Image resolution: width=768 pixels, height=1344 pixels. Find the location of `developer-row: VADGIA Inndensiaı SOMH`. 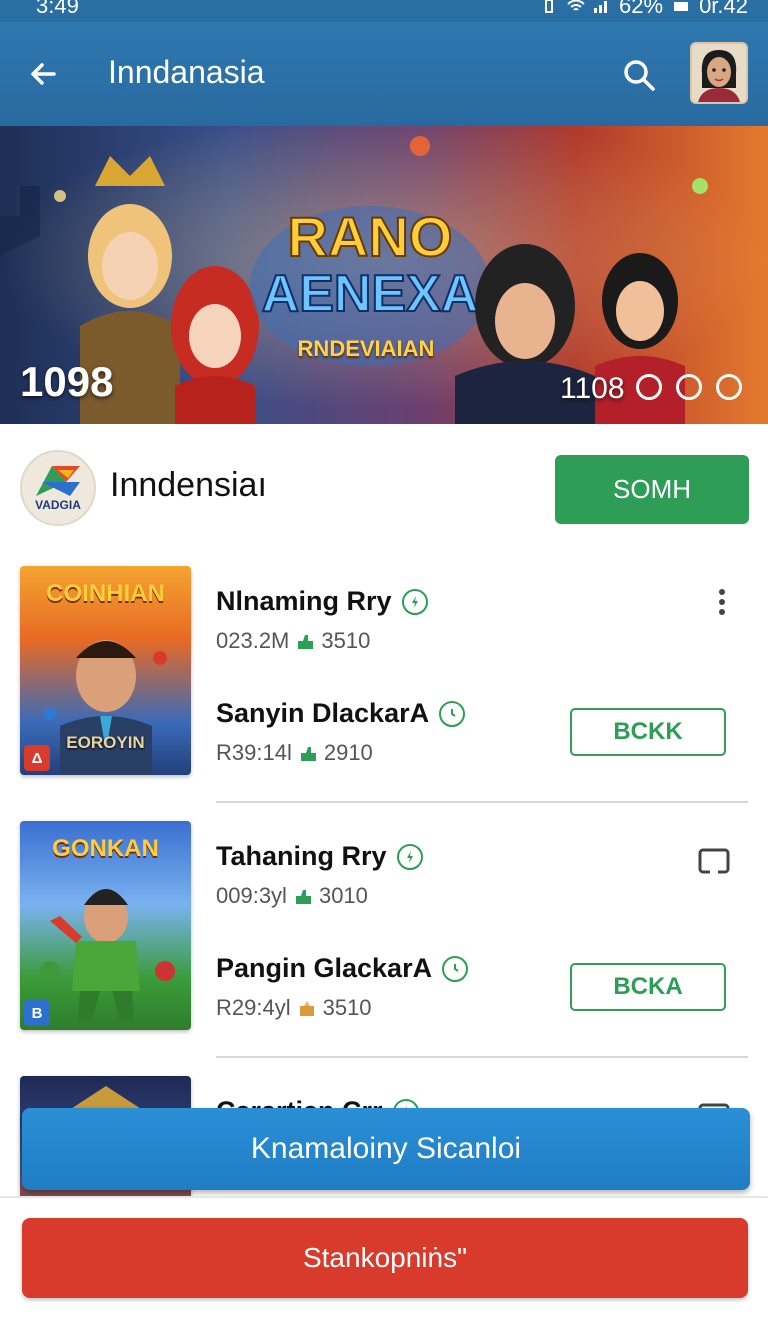

developer-row: VADGIA Inndensiaı SOMH is located at coordinates (384, 488).